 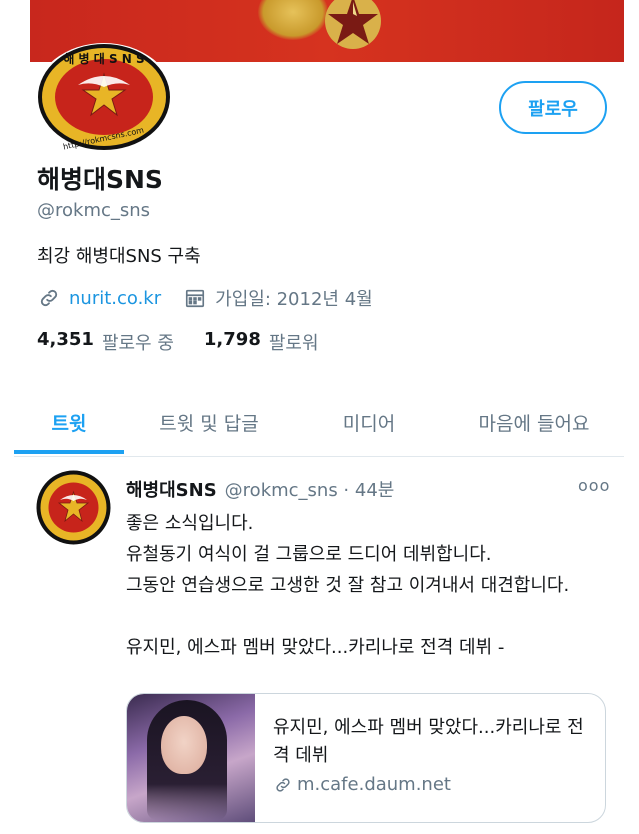 I want to click on link-card-thumbnail, so click(x=191, y=758).